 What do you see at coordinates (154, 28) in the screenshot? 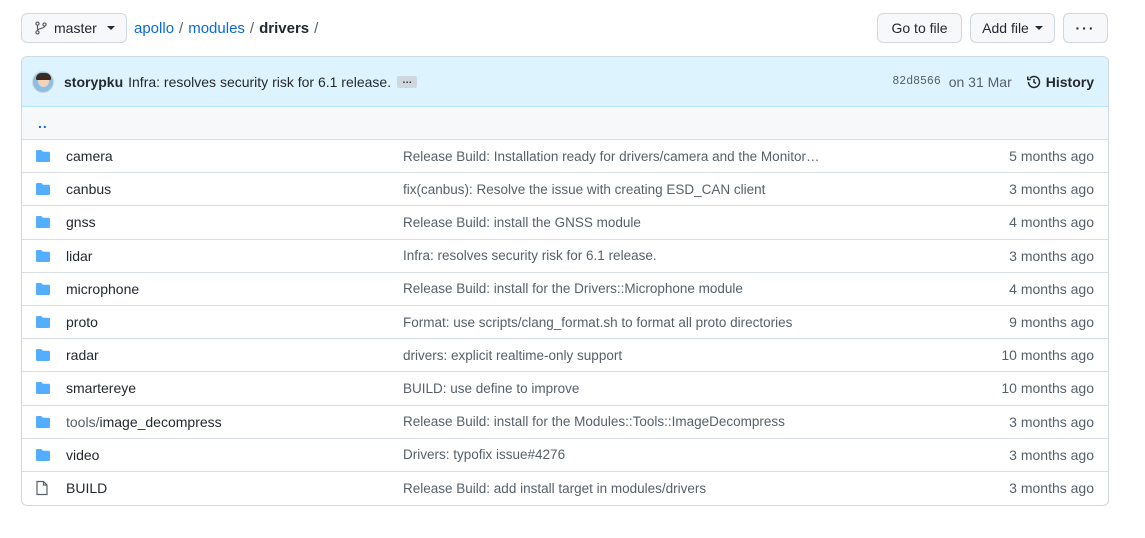
I see `breadcrumb-root-link: apollo` at bounding box center [154, 28].